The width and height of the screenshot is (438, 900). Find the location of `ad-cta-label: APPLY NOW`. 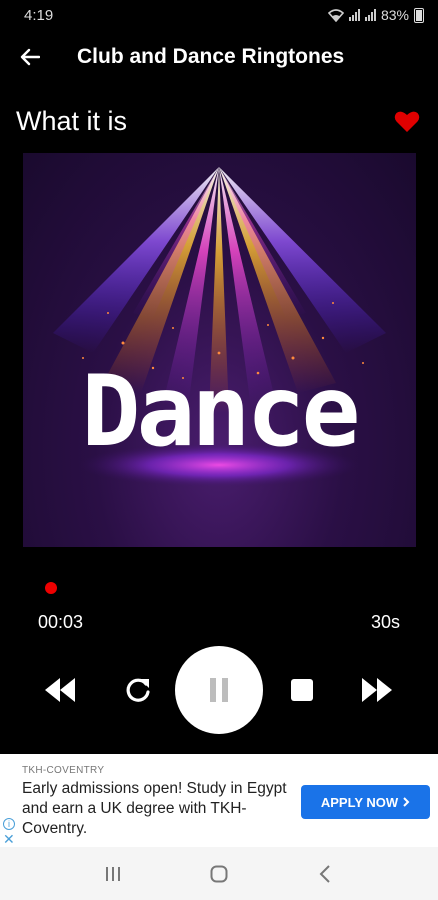

ad-cta-label: APPLY NOW is located at coordinates (359, 802).